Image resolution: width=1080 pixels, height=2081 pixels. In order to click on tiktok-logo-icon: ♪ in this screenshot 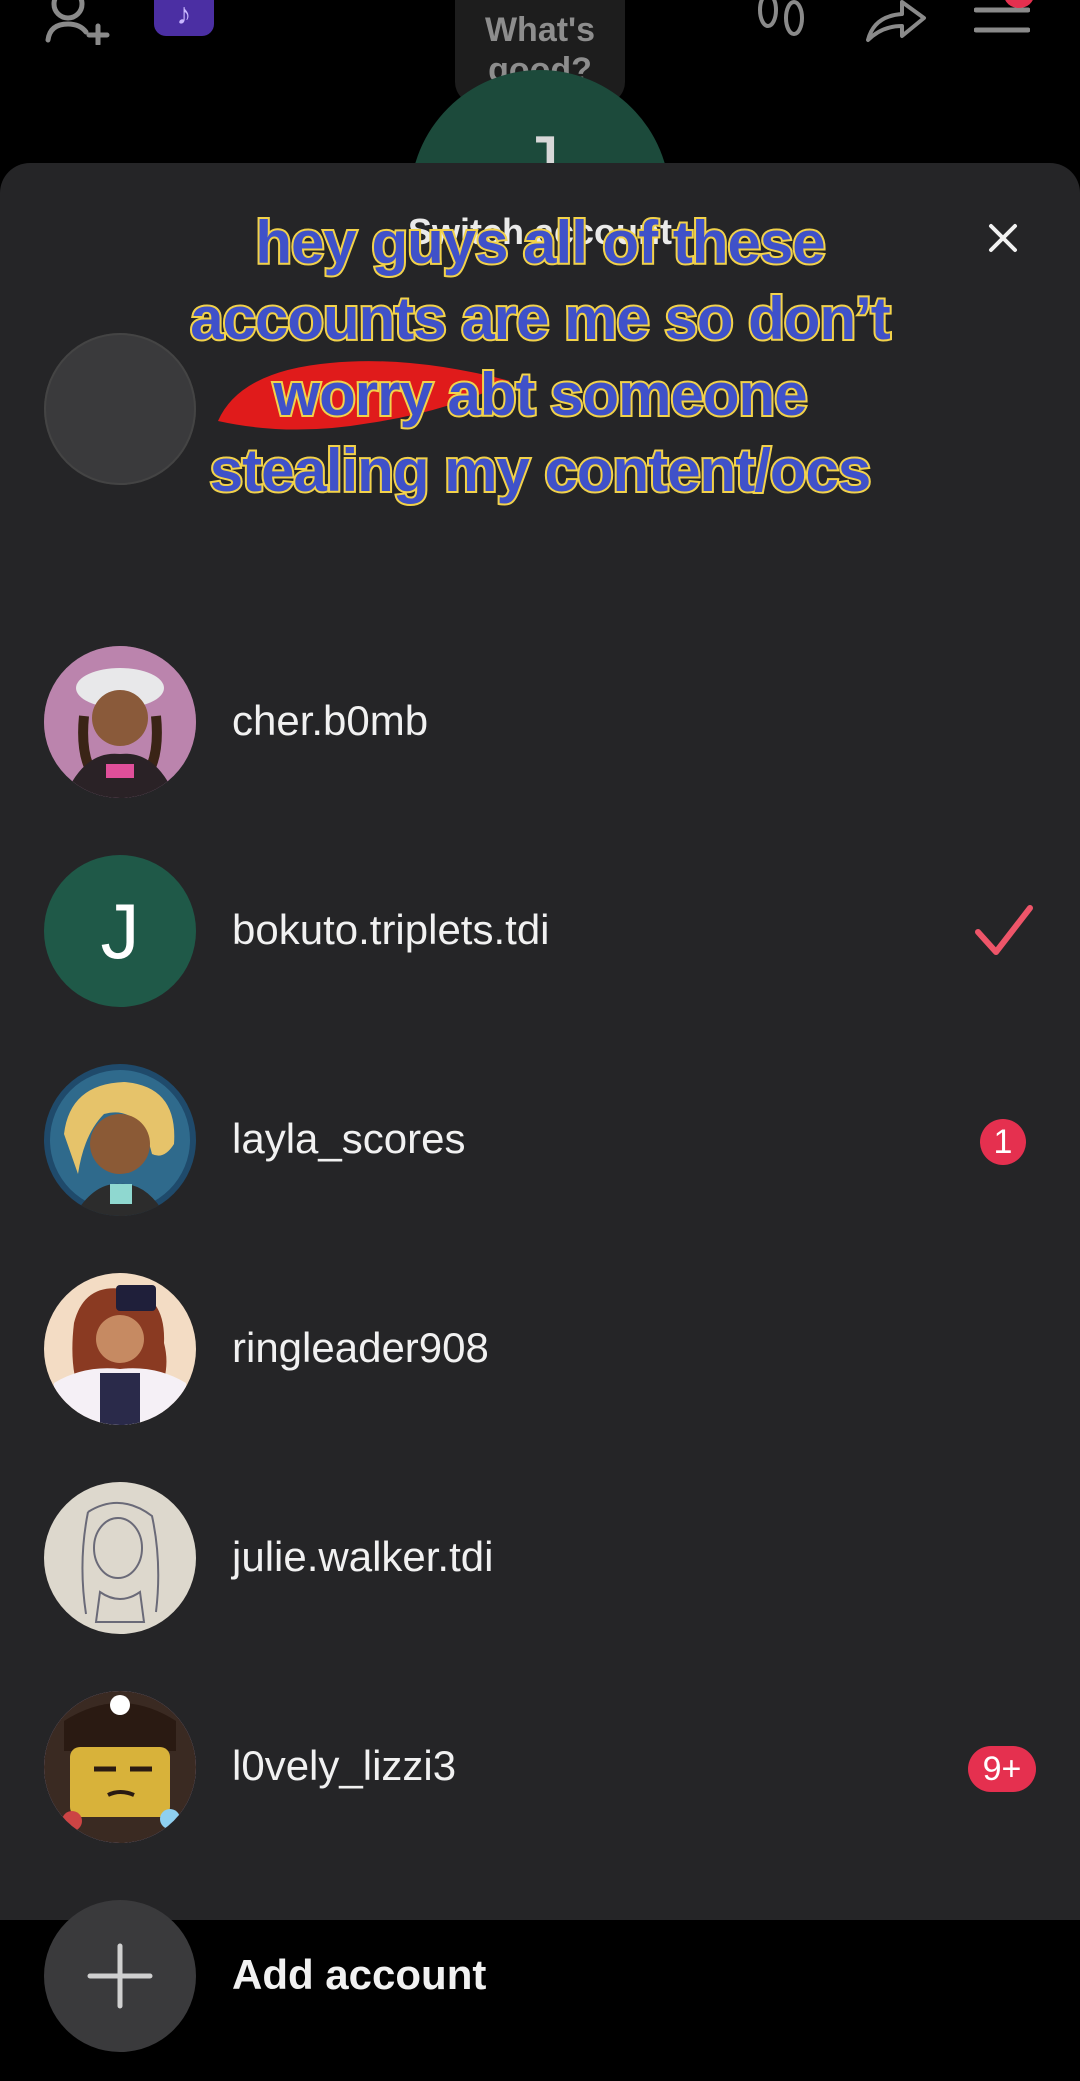, I will do `click(184, 18)`.